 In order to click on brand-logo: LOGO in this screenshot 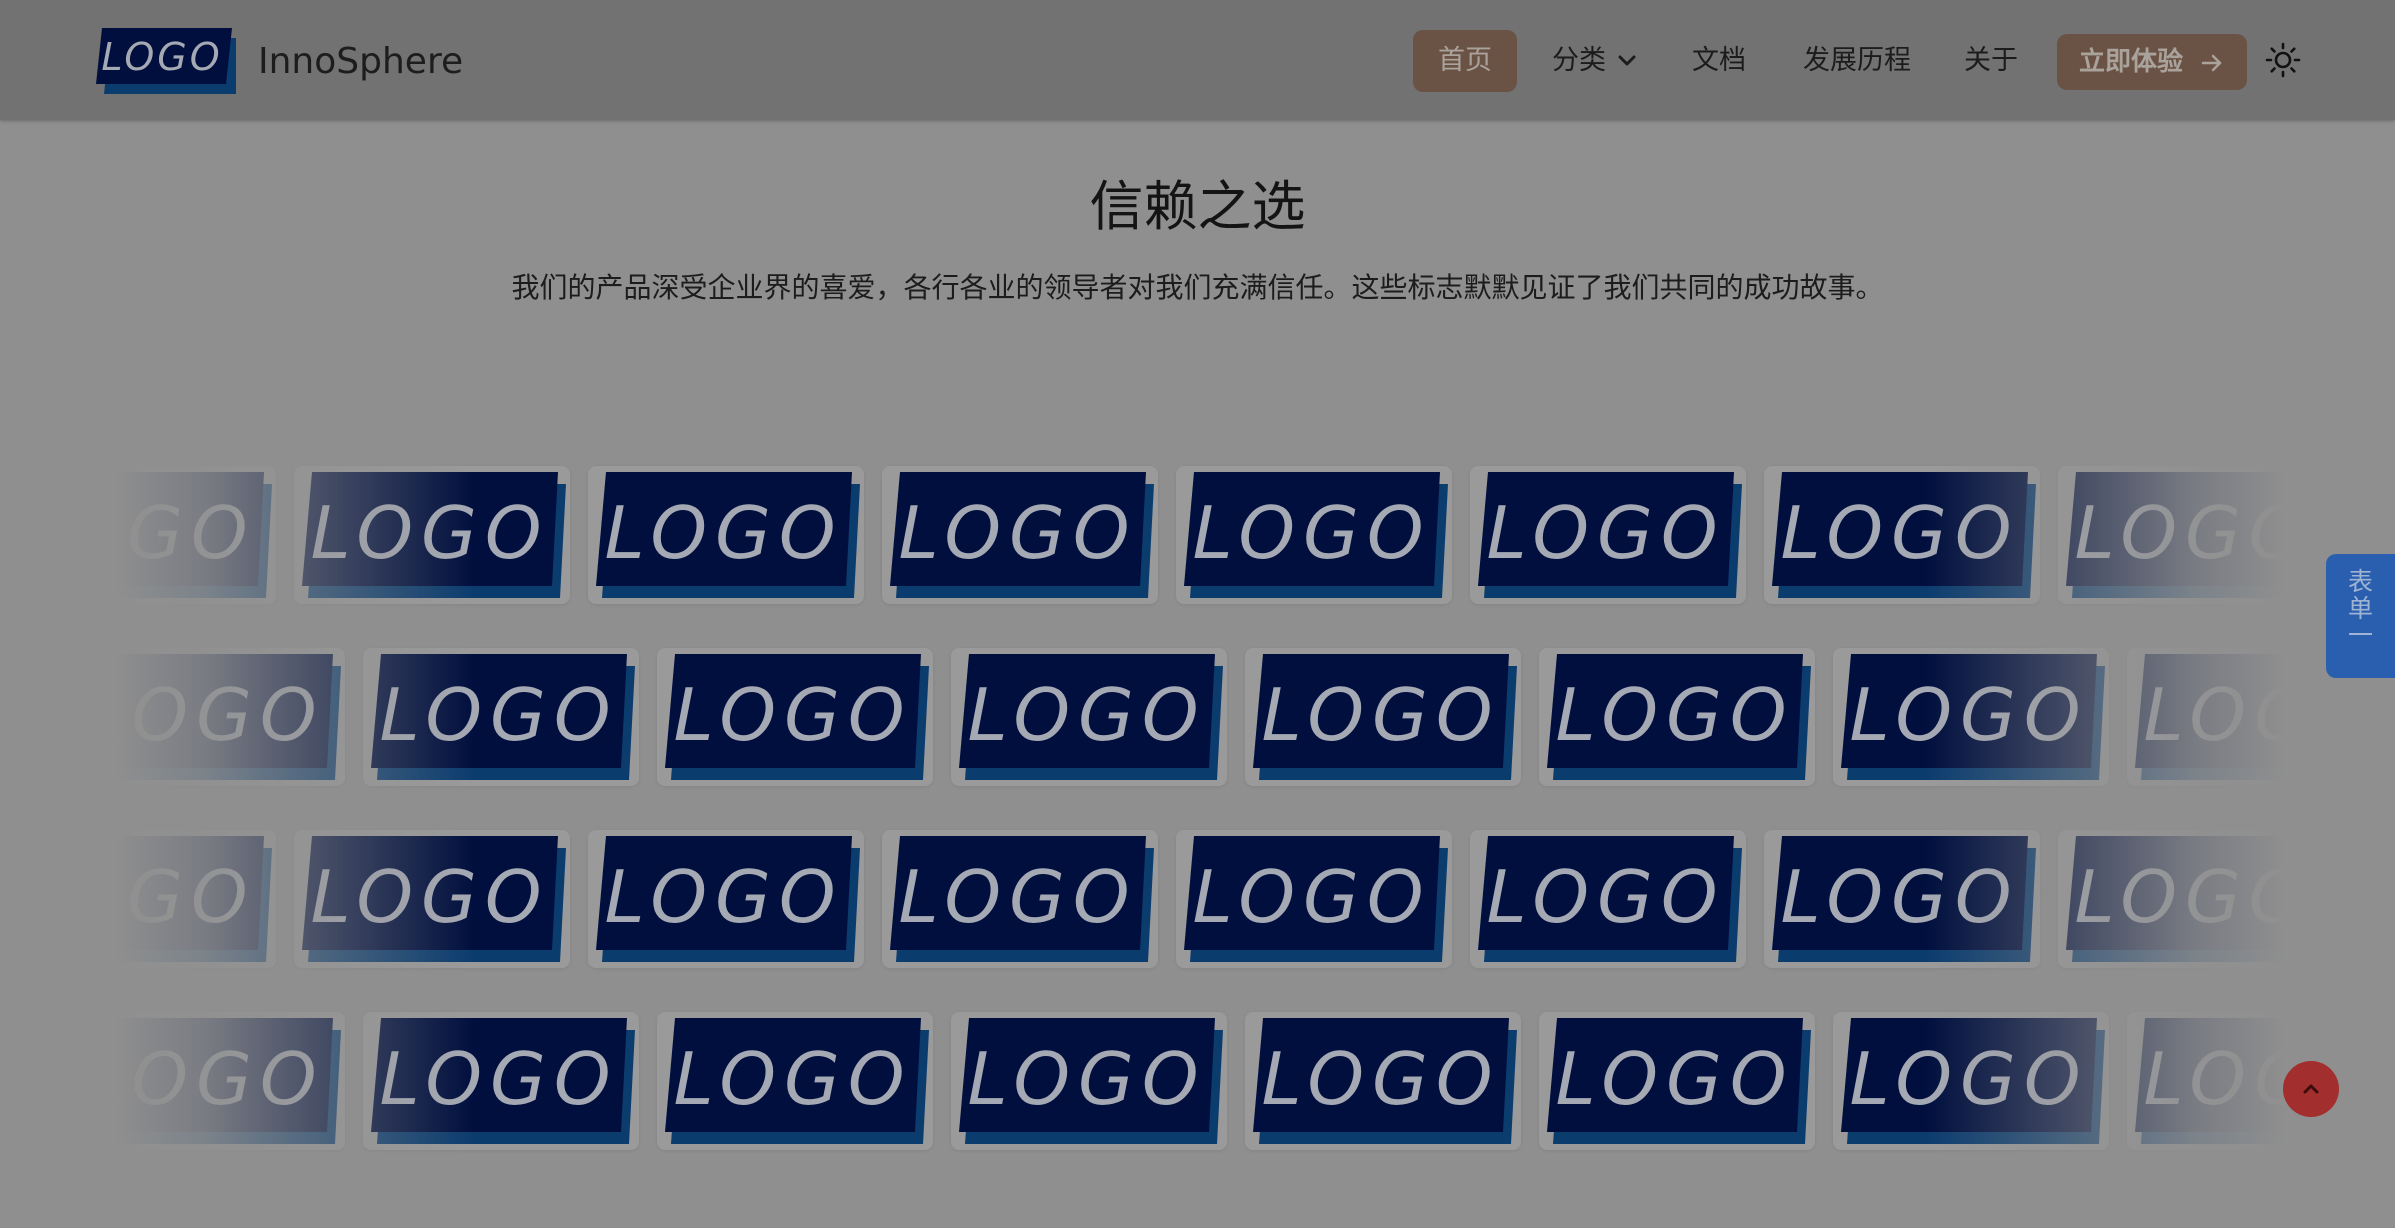, I will do `click(166, 61)`.